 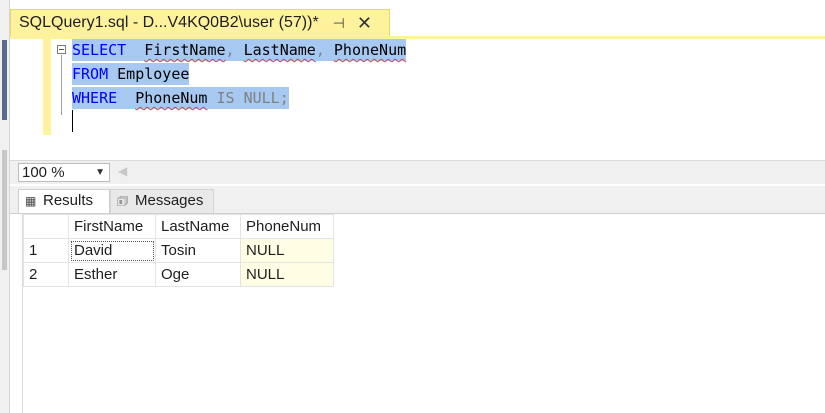 I want to click on zoom-dropdown: 100 % ▼, so click(x=64, y=172).